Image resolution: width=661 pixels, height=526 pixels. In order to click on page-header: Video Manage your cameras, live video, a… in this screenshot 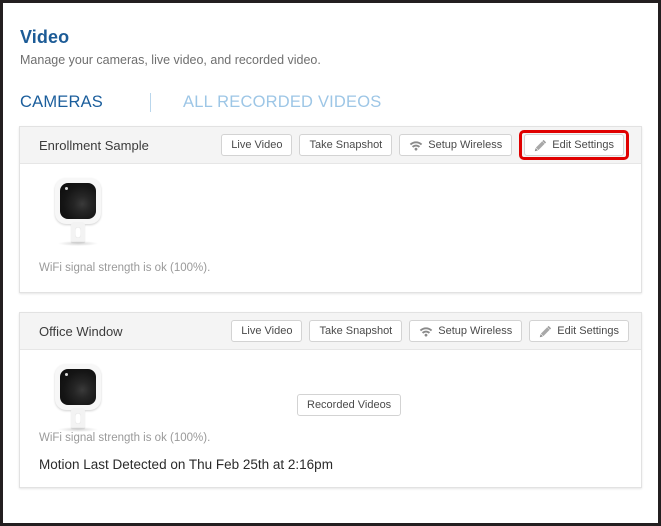, I will do `click(330, 35)`.